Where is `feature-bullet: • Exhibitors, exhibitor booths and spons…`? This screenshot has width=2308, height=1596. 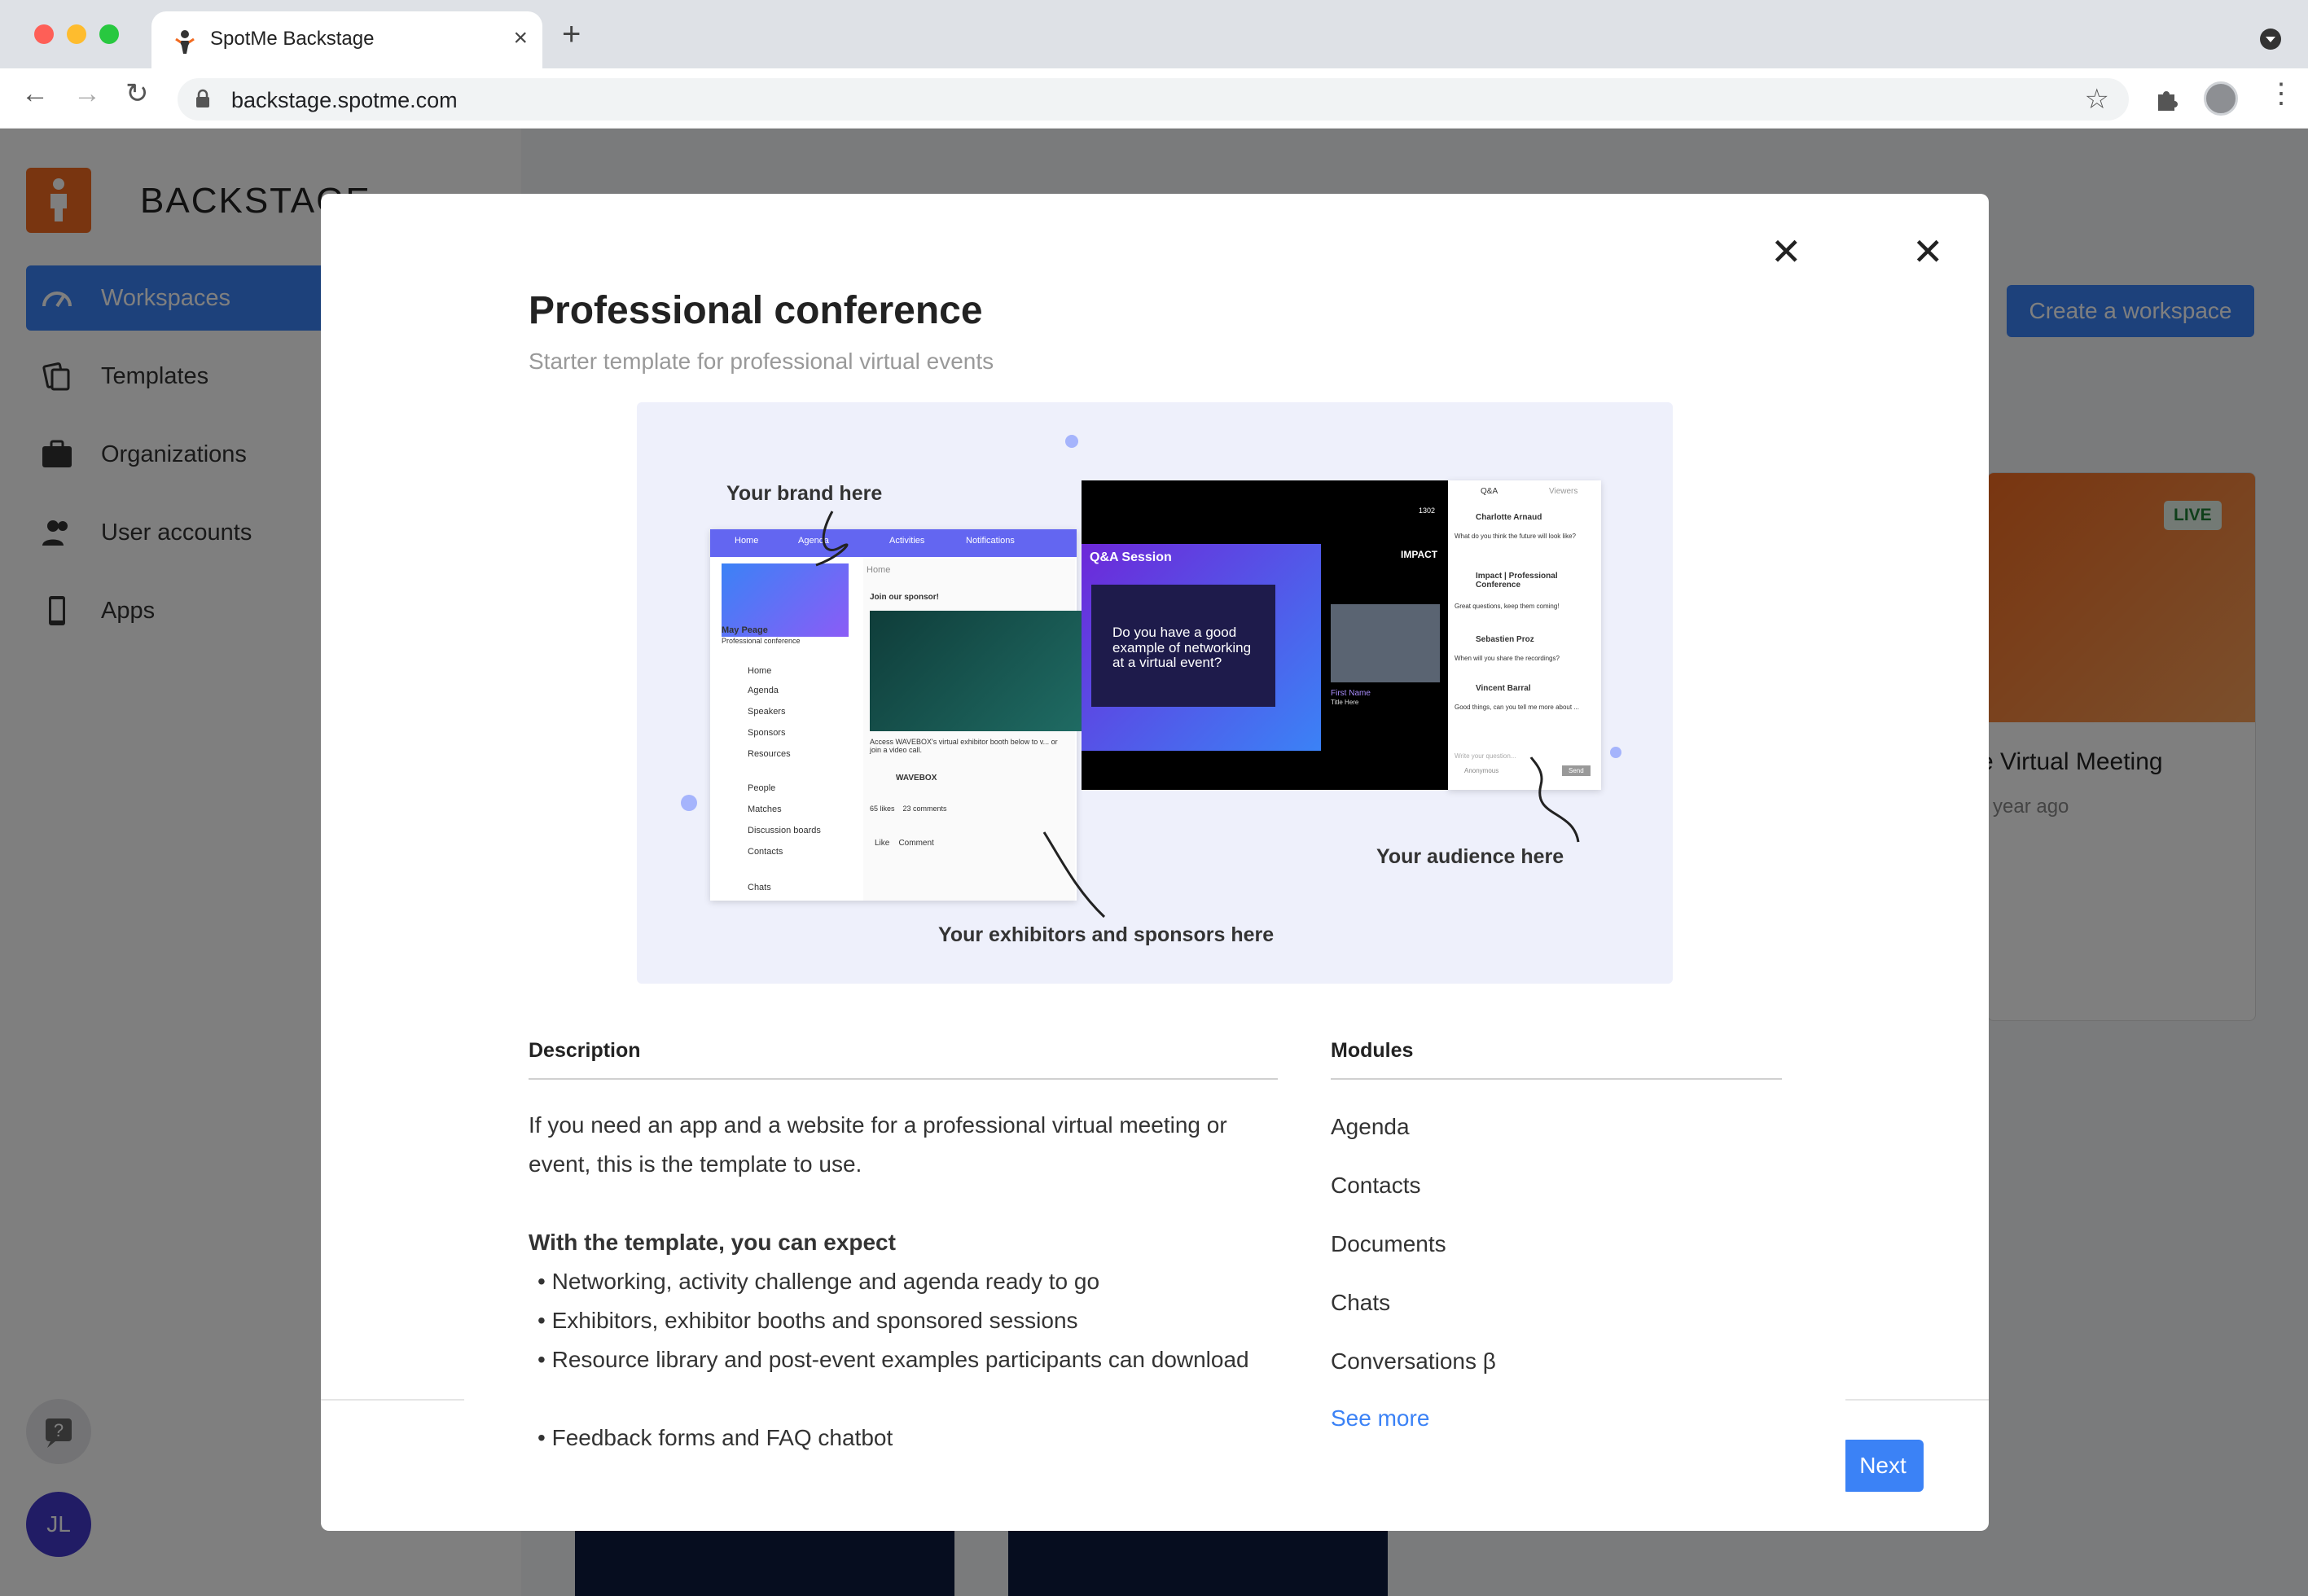
feature-bullet: • Exhibitors, exhibitor booths and spons… is located at coordinates (808, 1320).